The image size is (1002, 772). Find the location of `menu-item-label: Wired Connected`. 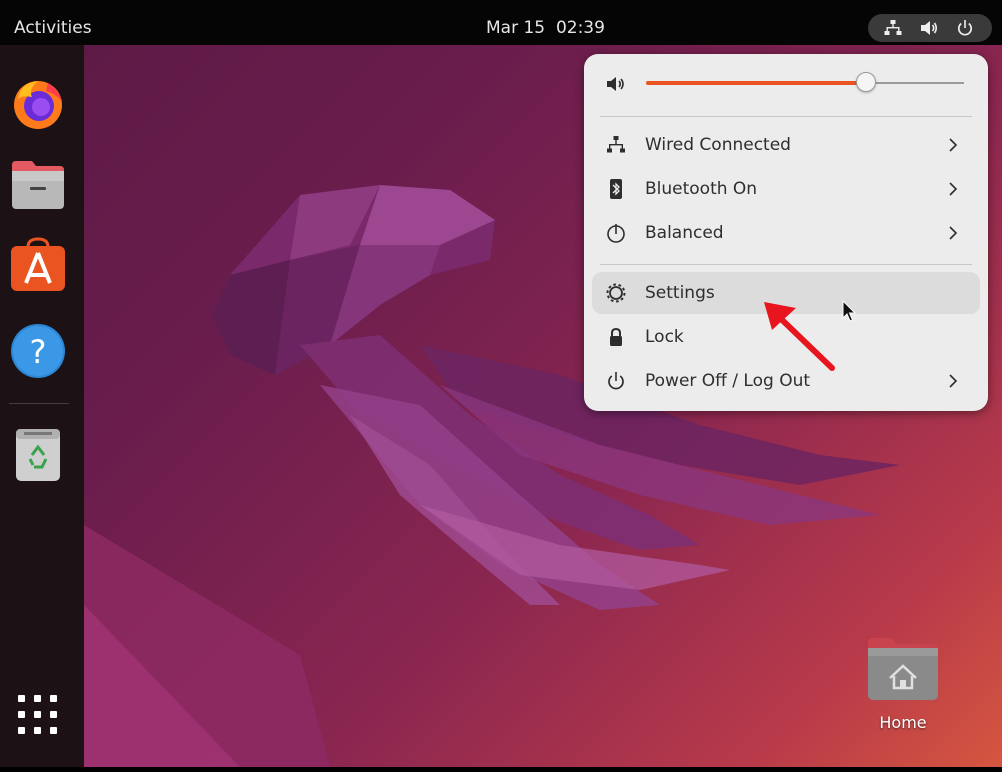

menu-item-label: Wired Connected is located at coordinates (718, 145).